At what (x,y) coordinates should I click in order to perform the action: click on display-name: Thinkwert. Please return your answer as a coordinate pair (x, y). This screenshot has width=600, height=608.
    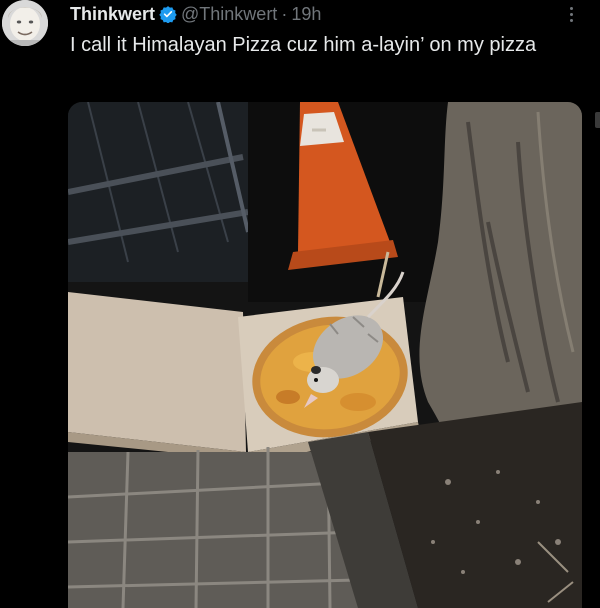
    Looking at the image, I should click on (112, 14).